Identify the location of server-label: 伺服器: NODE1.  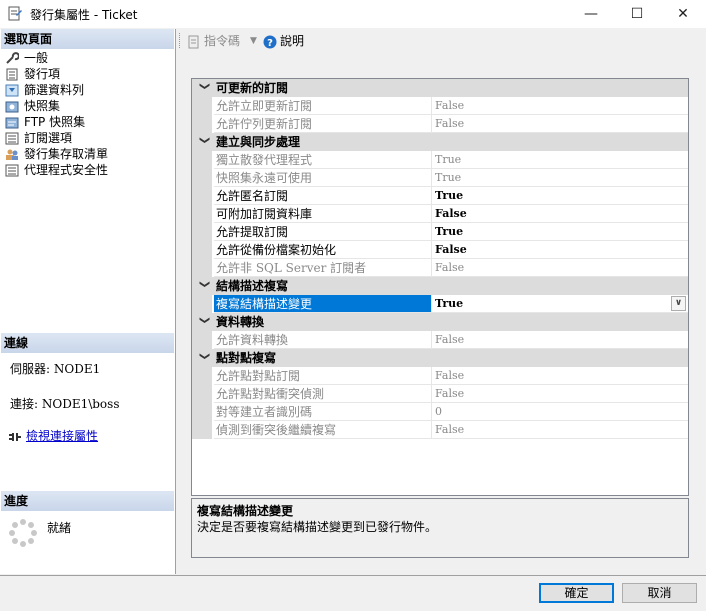
(55, 369).